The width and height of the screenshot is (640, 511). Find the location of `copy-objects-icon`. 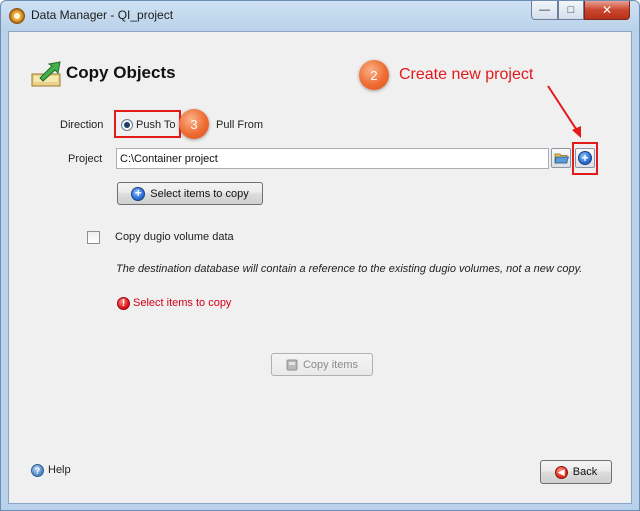

copy-objects-icon is located at coordinates (46, 74).